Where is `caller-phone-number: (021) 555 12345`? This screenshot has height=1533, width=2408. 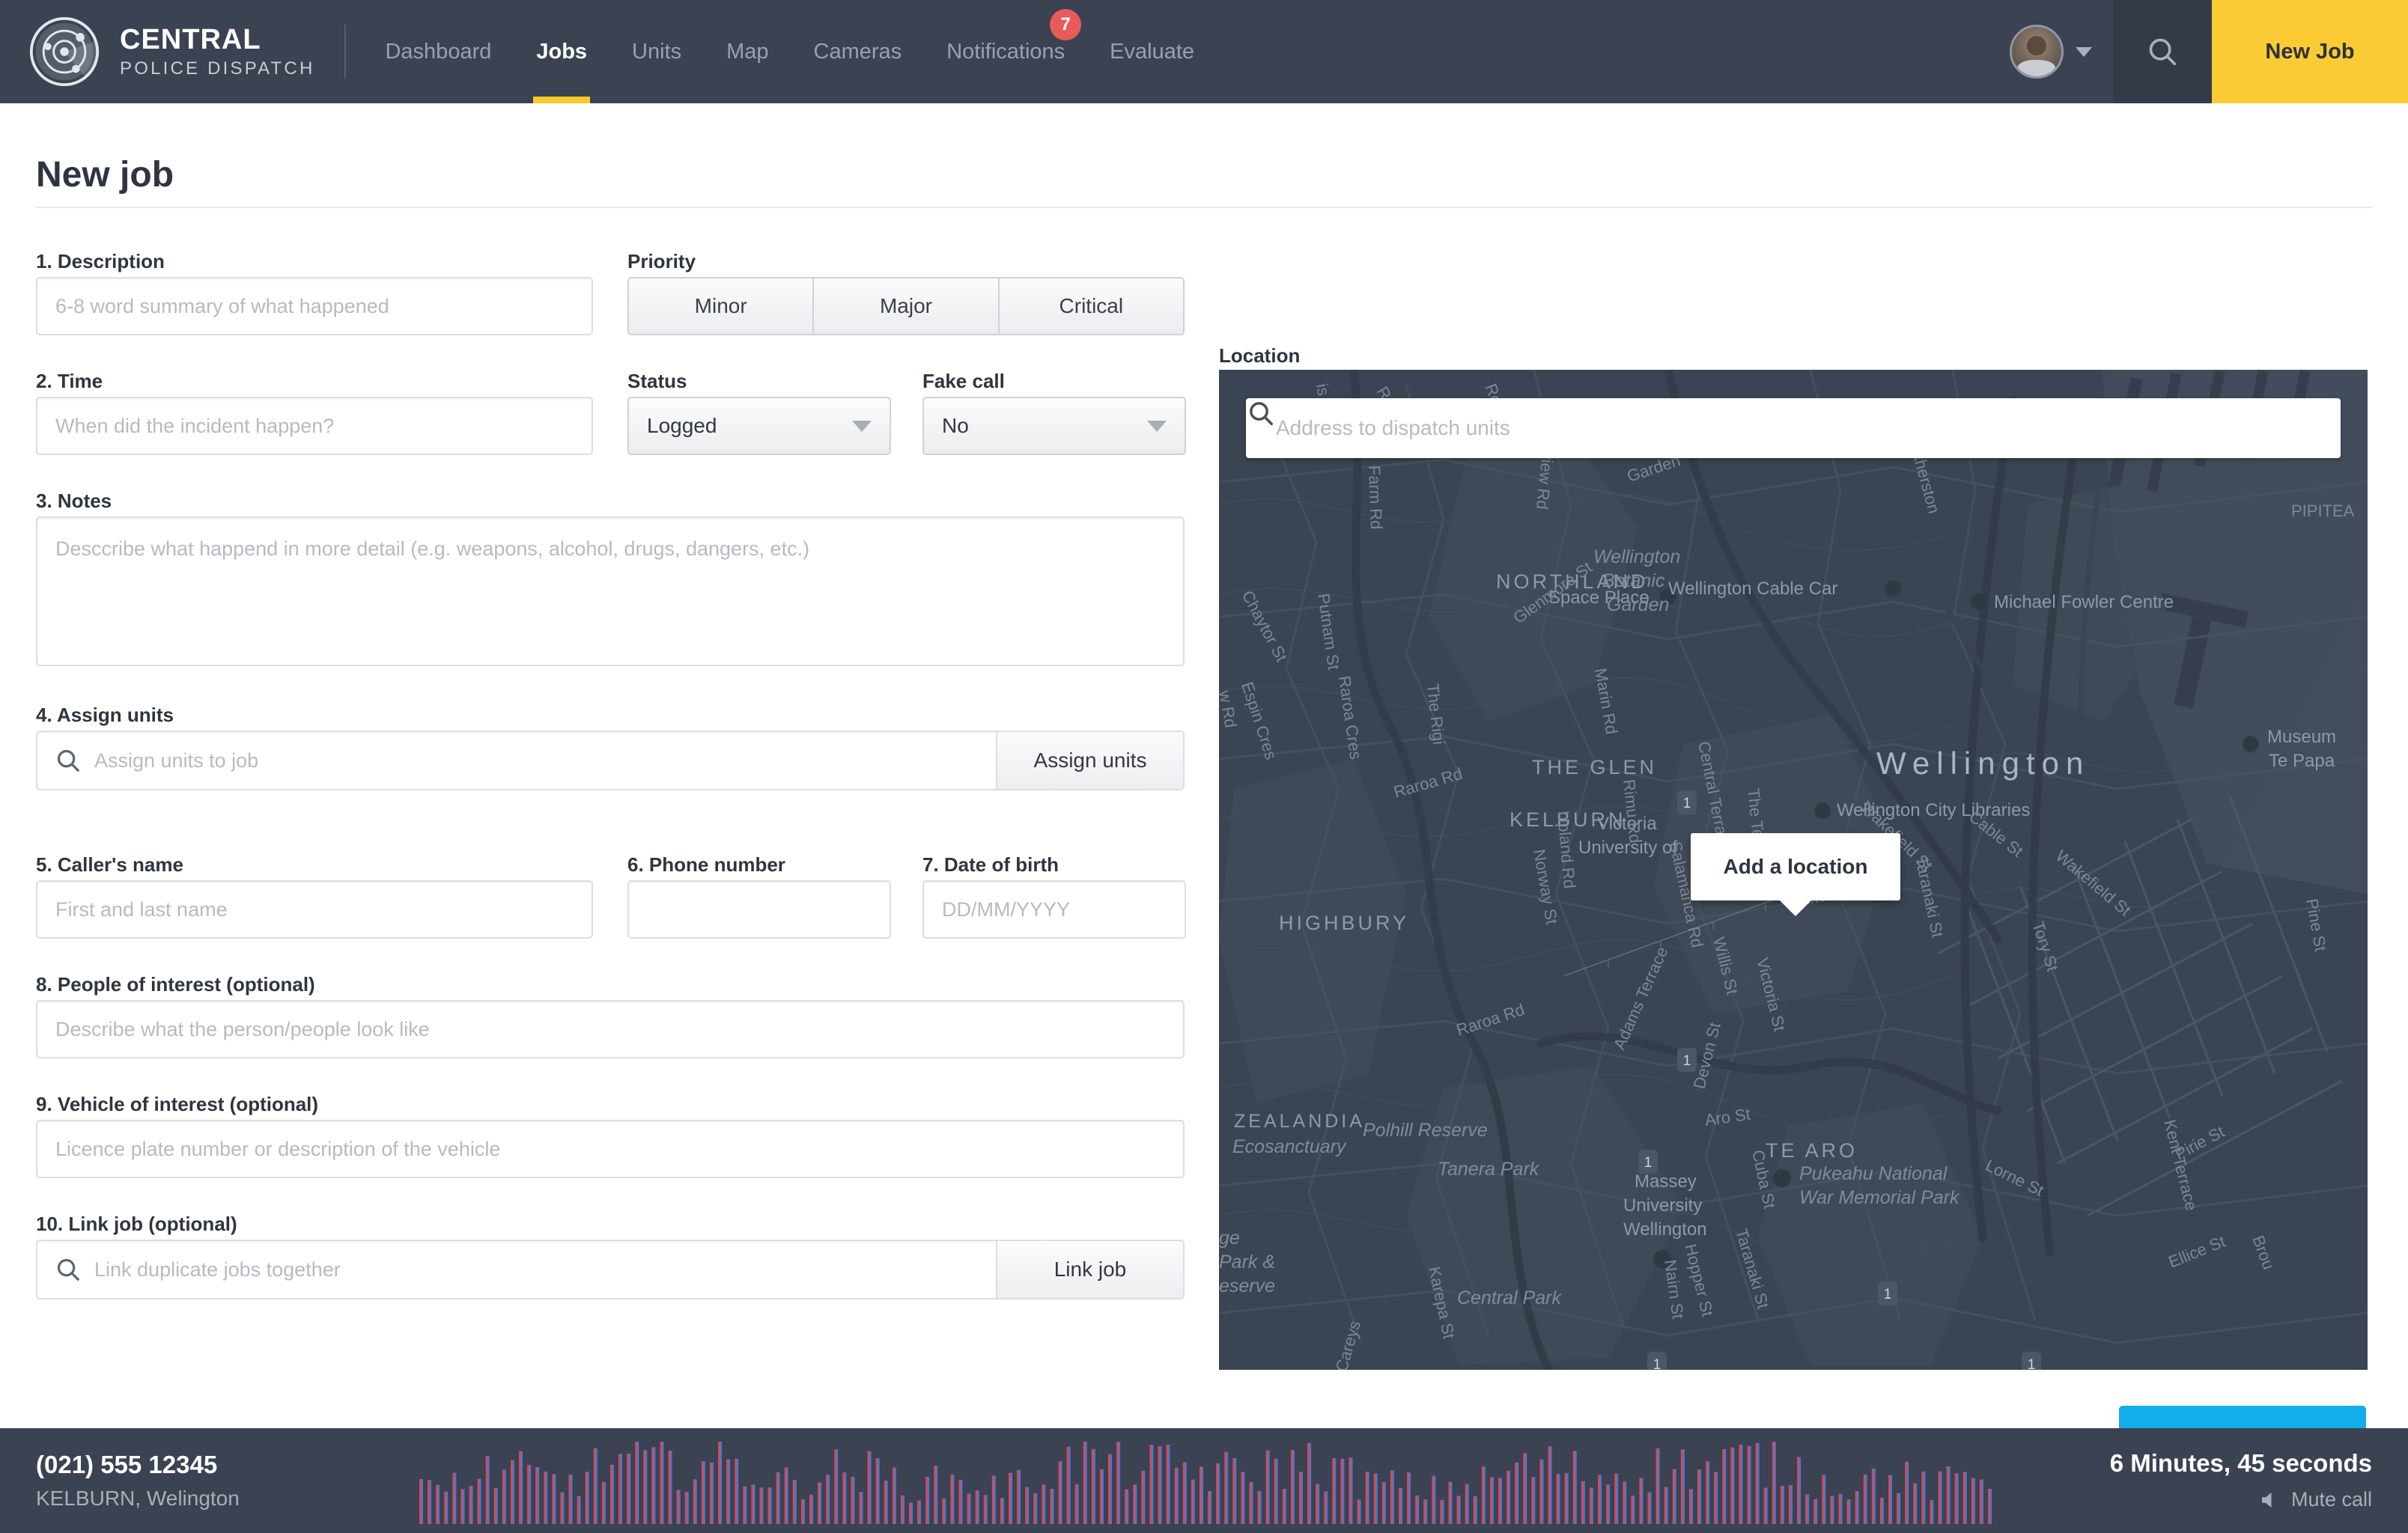
caller-phone-number: (021) 555 12345 is located at coordinates (127, 1464).